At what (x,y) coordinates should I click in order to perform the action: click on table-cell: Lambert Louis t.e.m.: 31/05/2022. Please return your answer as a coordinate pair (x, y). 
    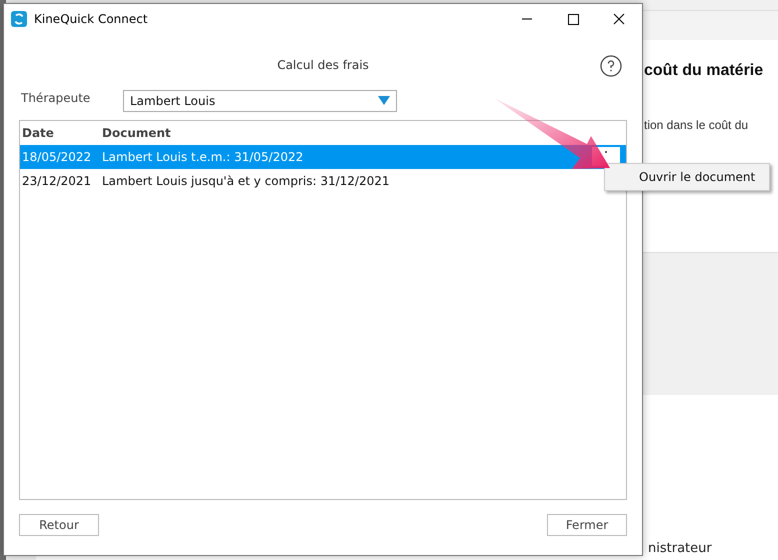
    Looking at the image, I should click on (203, 157).